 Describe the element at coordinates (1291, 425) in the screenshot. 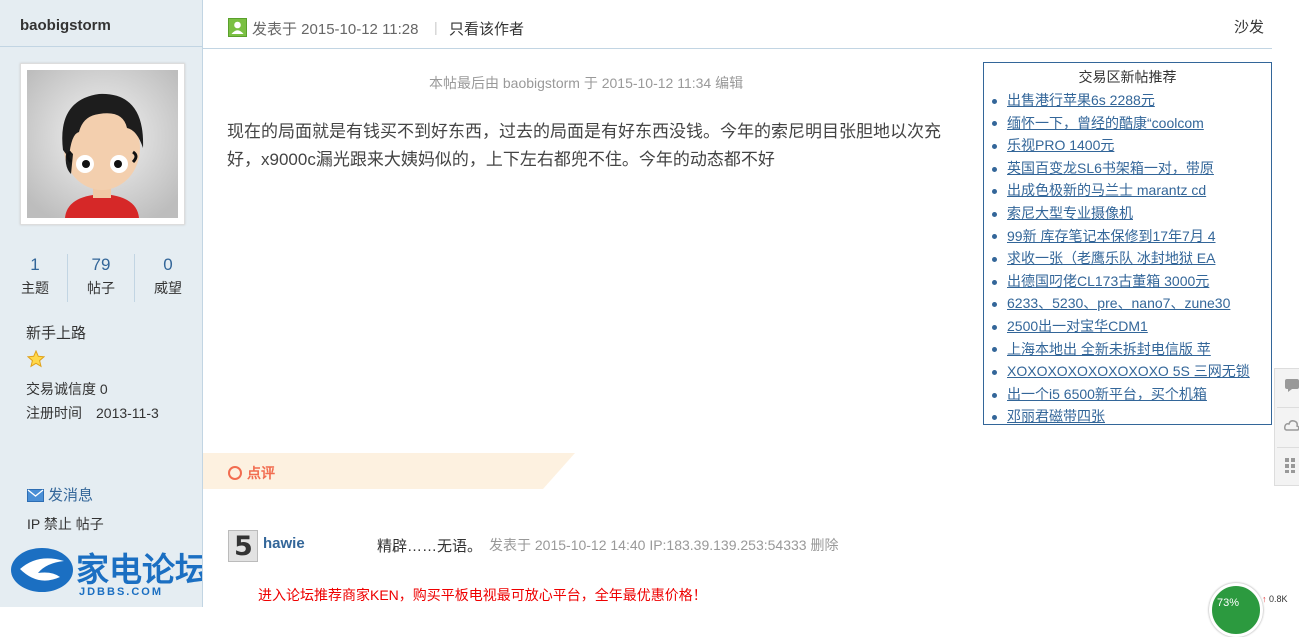

I see `cloud-icon` at that location.